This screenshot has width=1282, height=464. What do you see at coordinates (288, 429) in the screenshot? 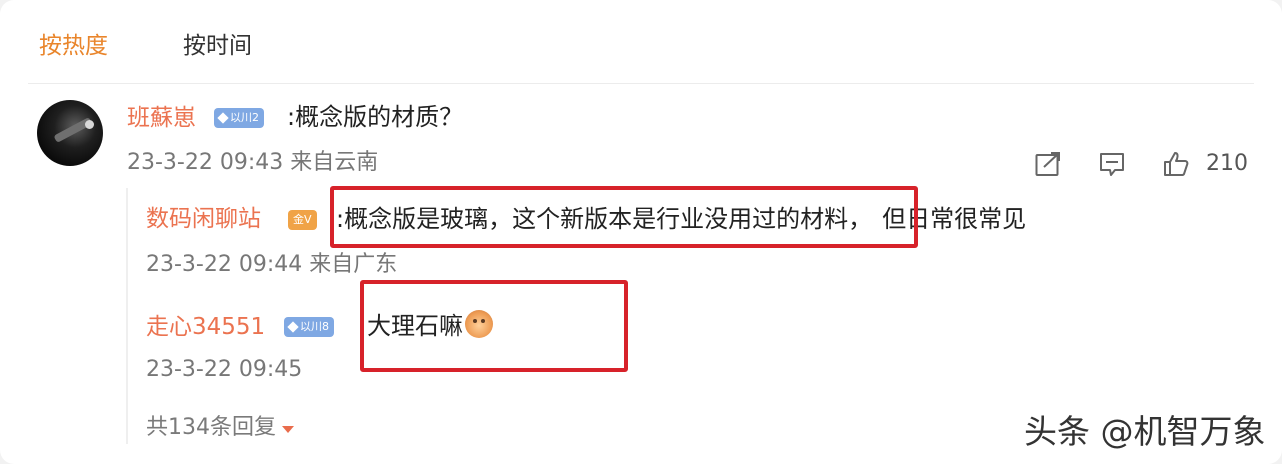
I see `caret-down-icon` at bounding box center [288, 429].